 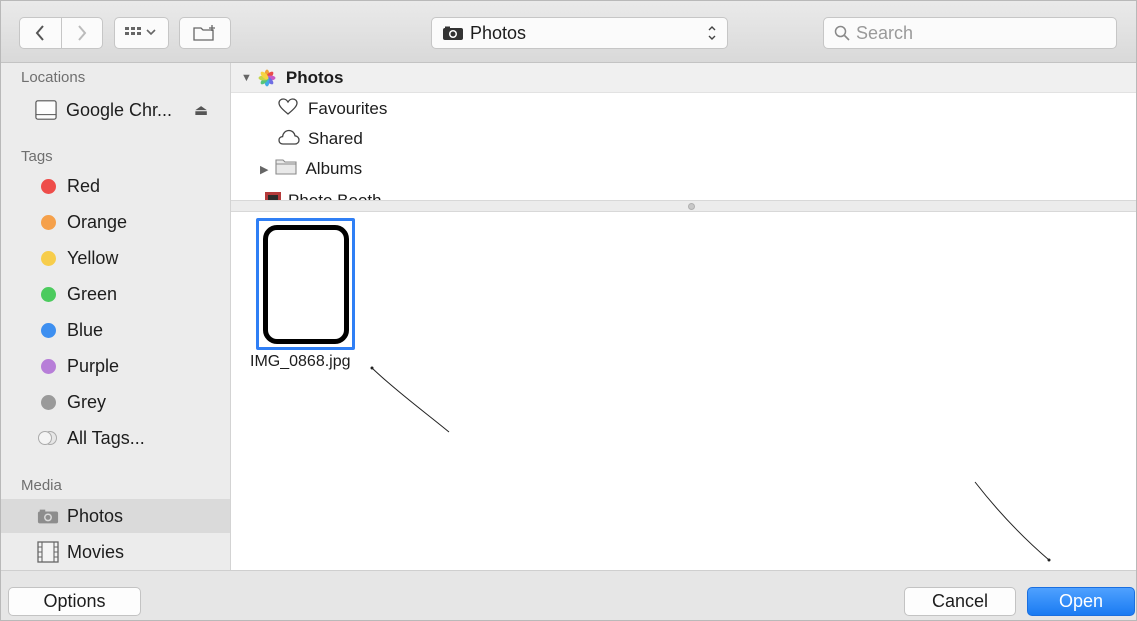 I want to click on outline-root-label: Photos, so click(x=314, y=77).